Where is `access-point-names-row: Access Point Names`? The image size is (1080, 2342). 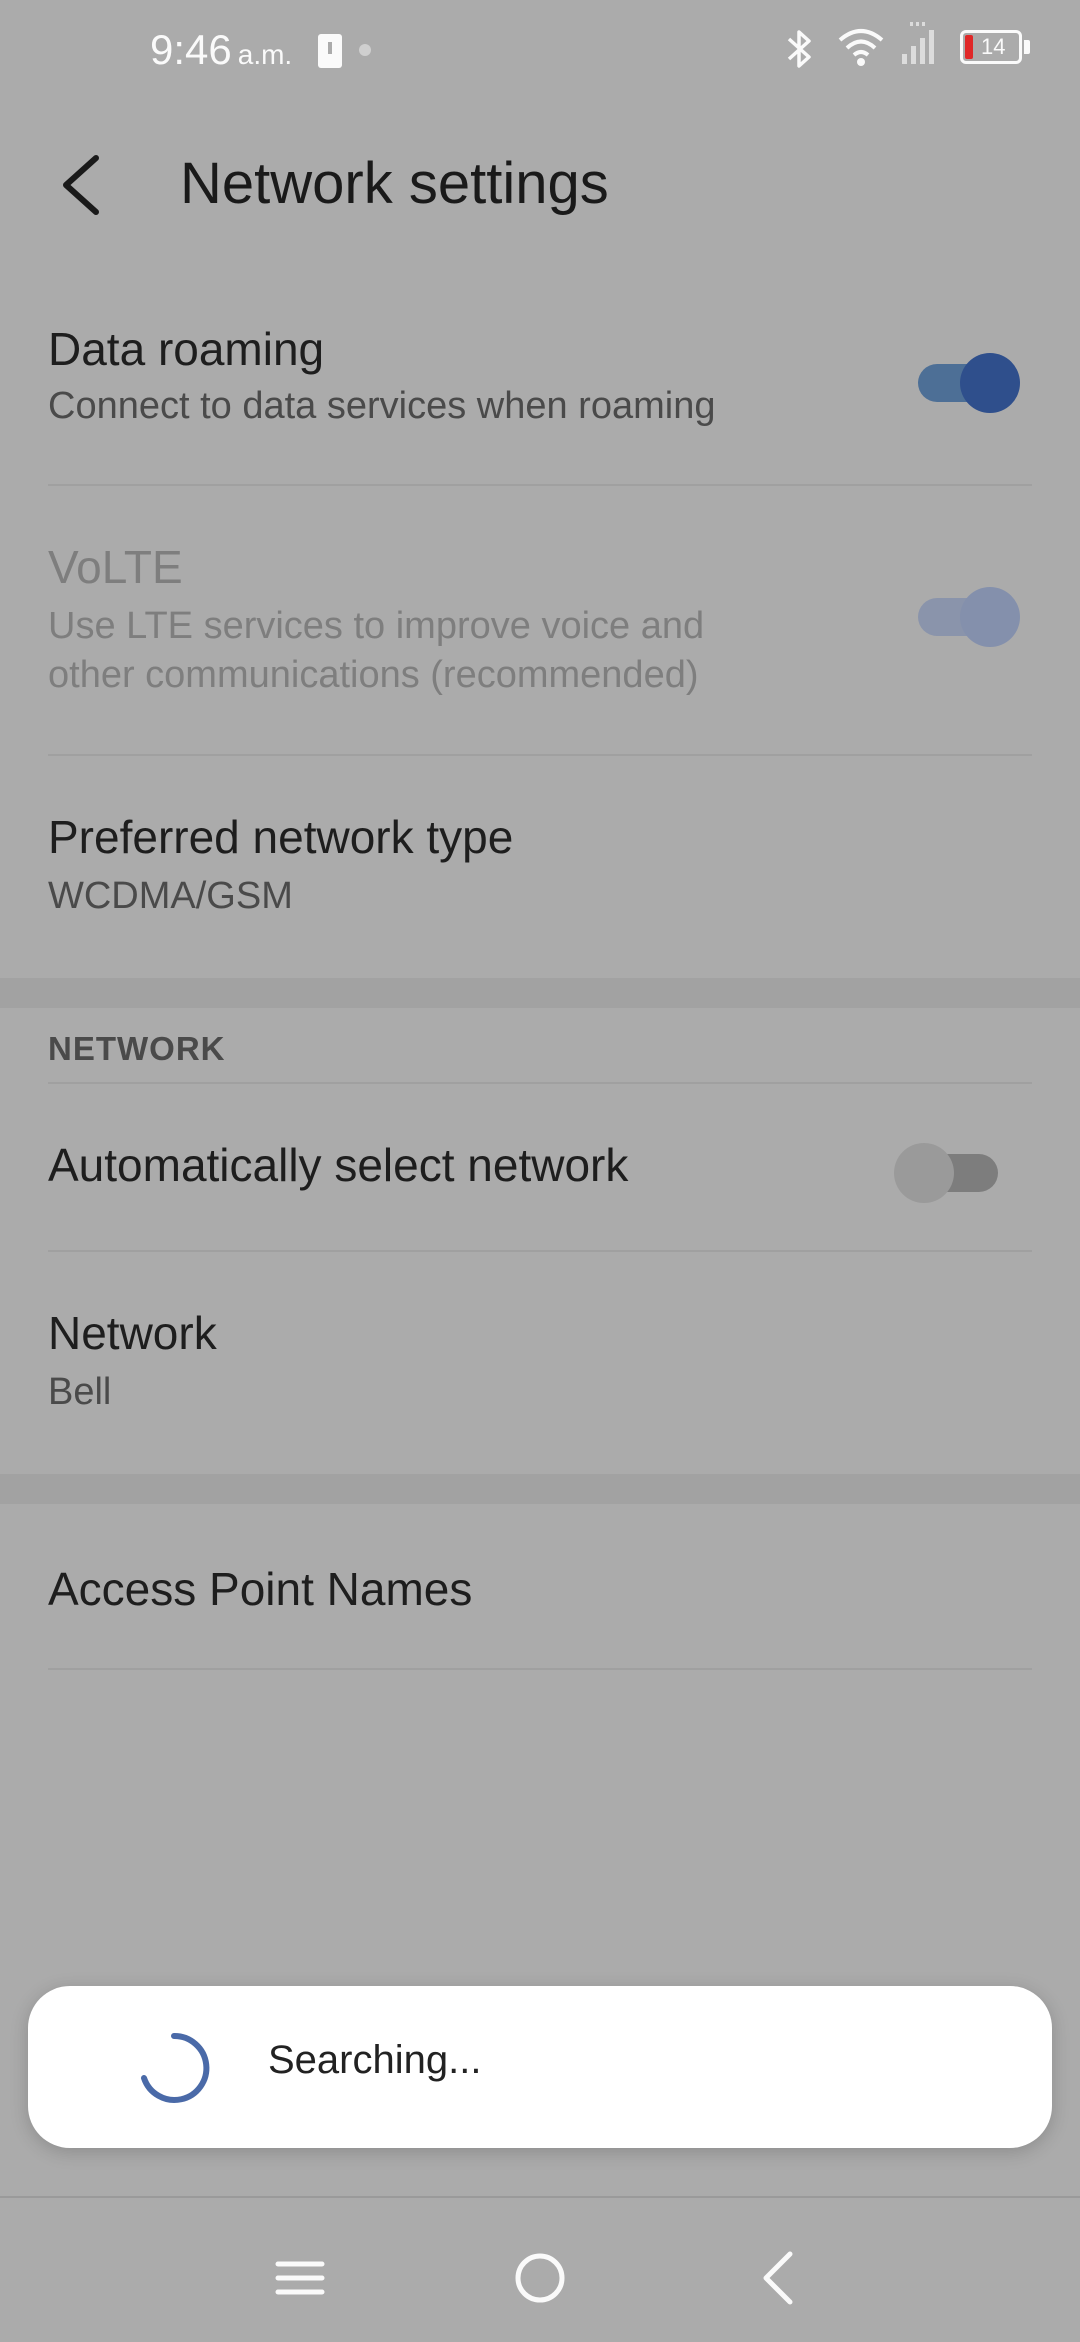 access-point-names-row: Access Point Names is located at coordinates (540, 1586).